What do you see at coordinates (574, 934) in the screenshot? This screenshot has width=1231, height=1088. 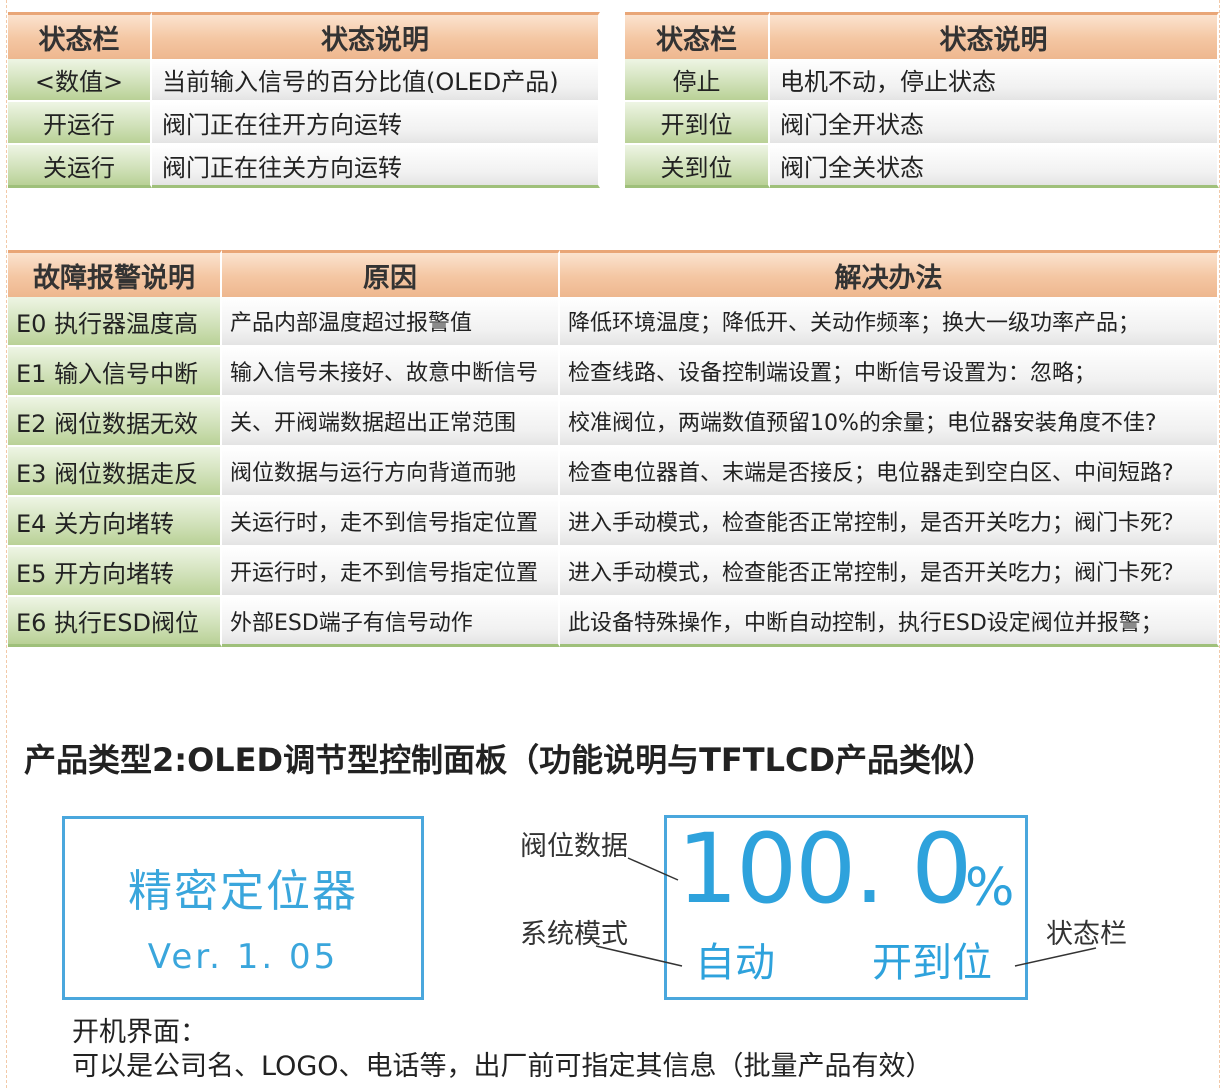 I see `callout-system-mode: 系统模式` at bounding box center [574, 934].